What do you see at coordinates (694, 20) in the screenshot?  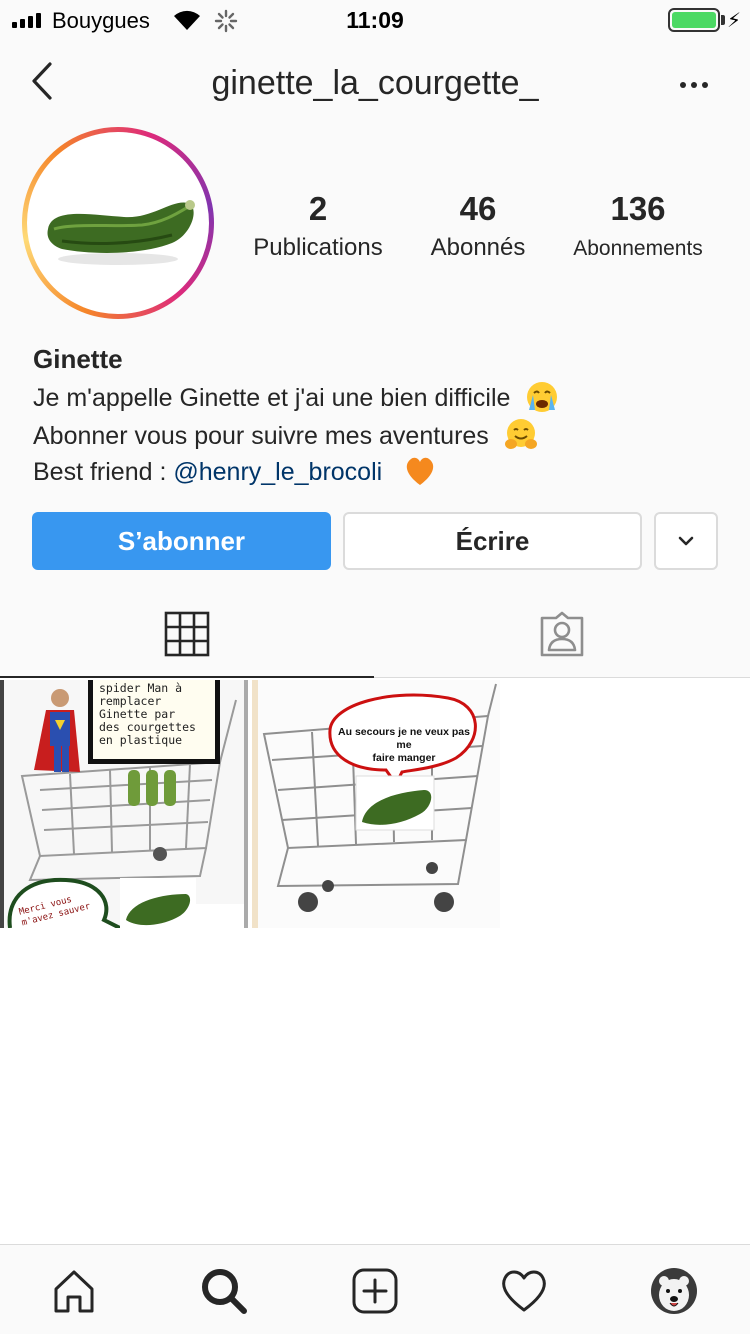 I see `battery-icon` at bounding box center [694, 20].